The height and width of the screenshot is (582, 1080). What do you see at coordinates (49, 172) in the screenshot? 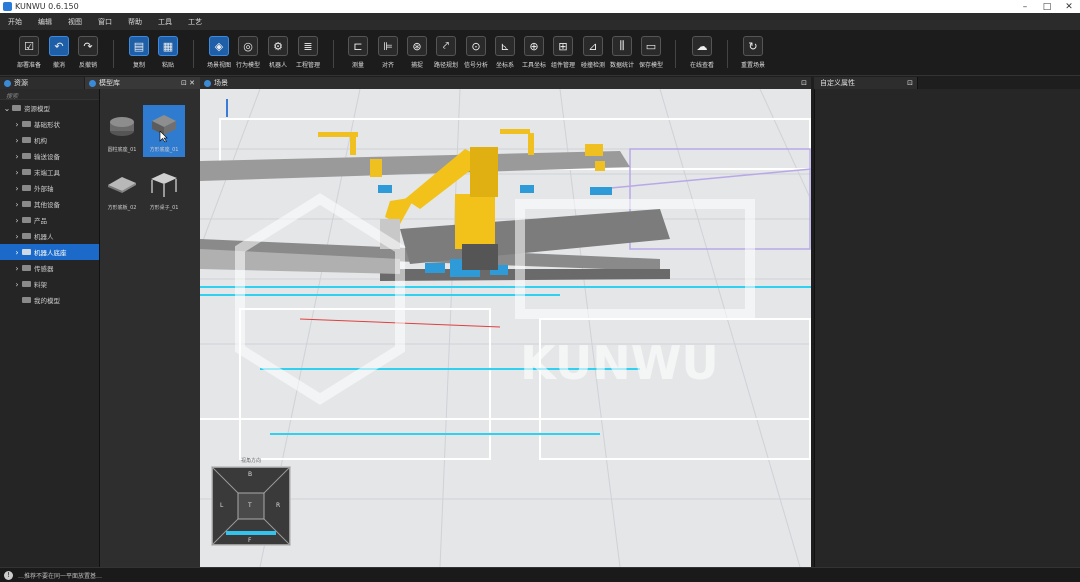
I see `tree-item: › 末端工具` at bounding box center [49, 172].